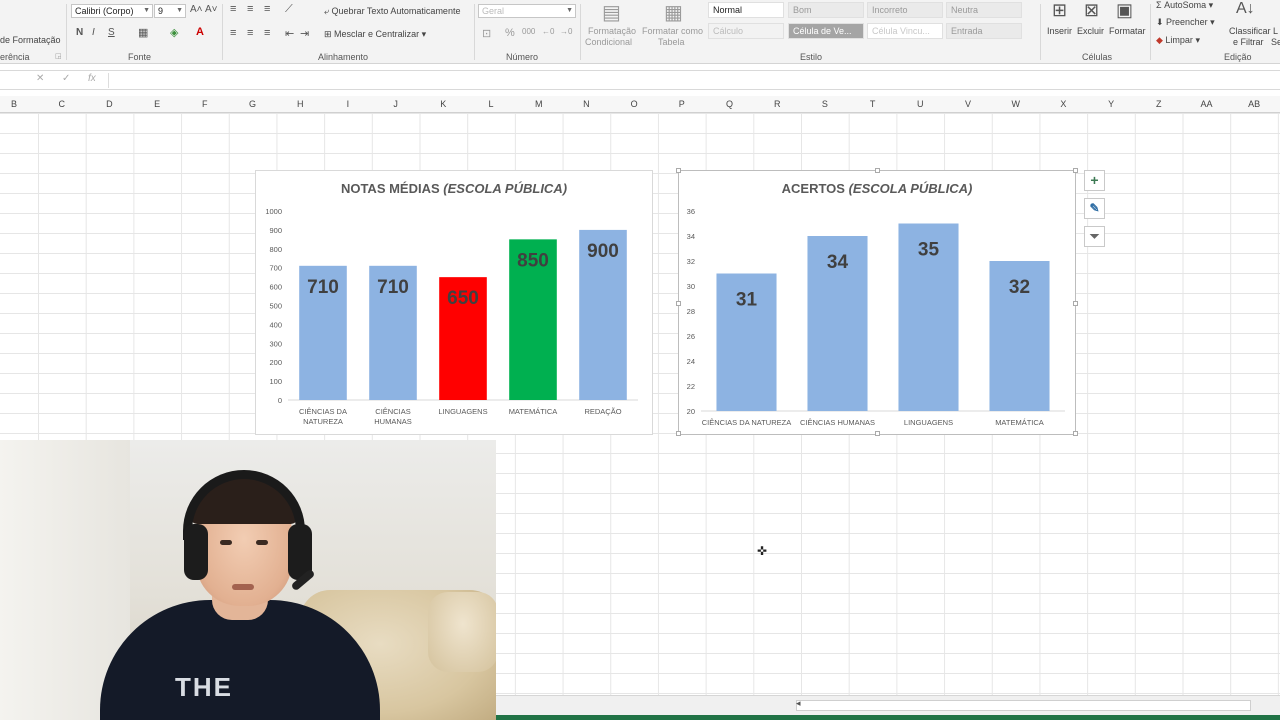 This screenshot has width=1280, height=720. What do you see at coordinates (392, 11) in the screenshot?
I see `wrap-text-button: ⤶ Quebrar Texto Automaticamente` at bounding box center [392, 11].